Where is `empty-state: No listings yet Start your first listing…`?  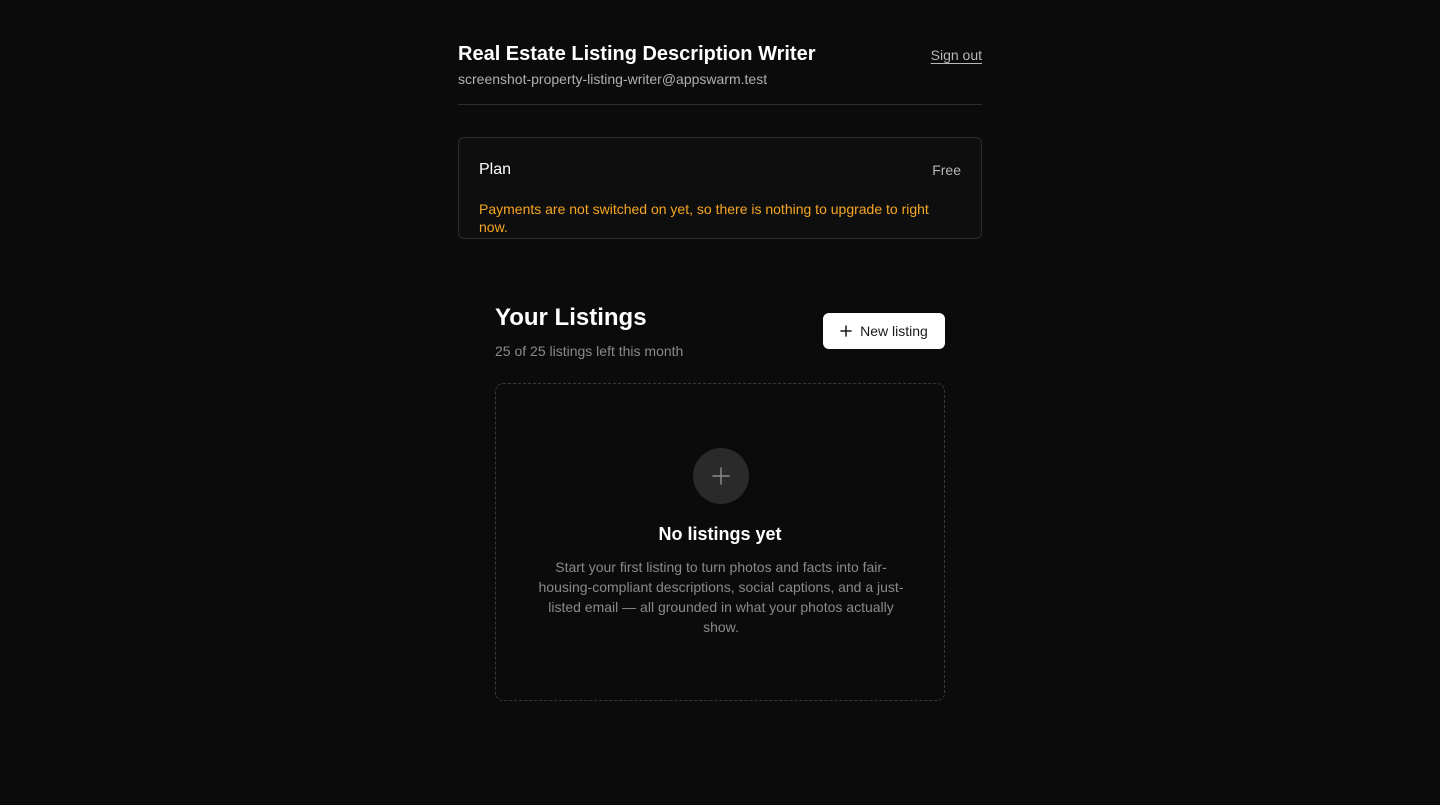 empty-state: No listings yet Start your first listing… is located at coordinates (720, 542).